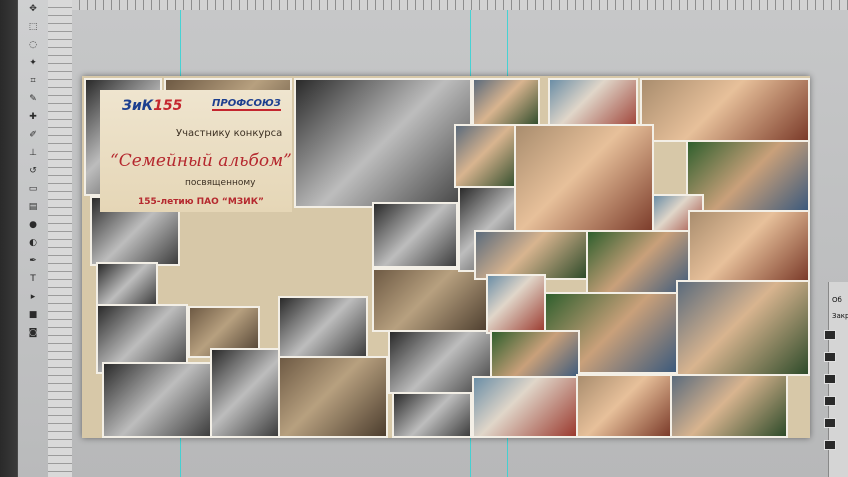  Describe the element at coordinates (33, 45) in the screenshot. I see `lasso-tool-icon: ◌` at that location.